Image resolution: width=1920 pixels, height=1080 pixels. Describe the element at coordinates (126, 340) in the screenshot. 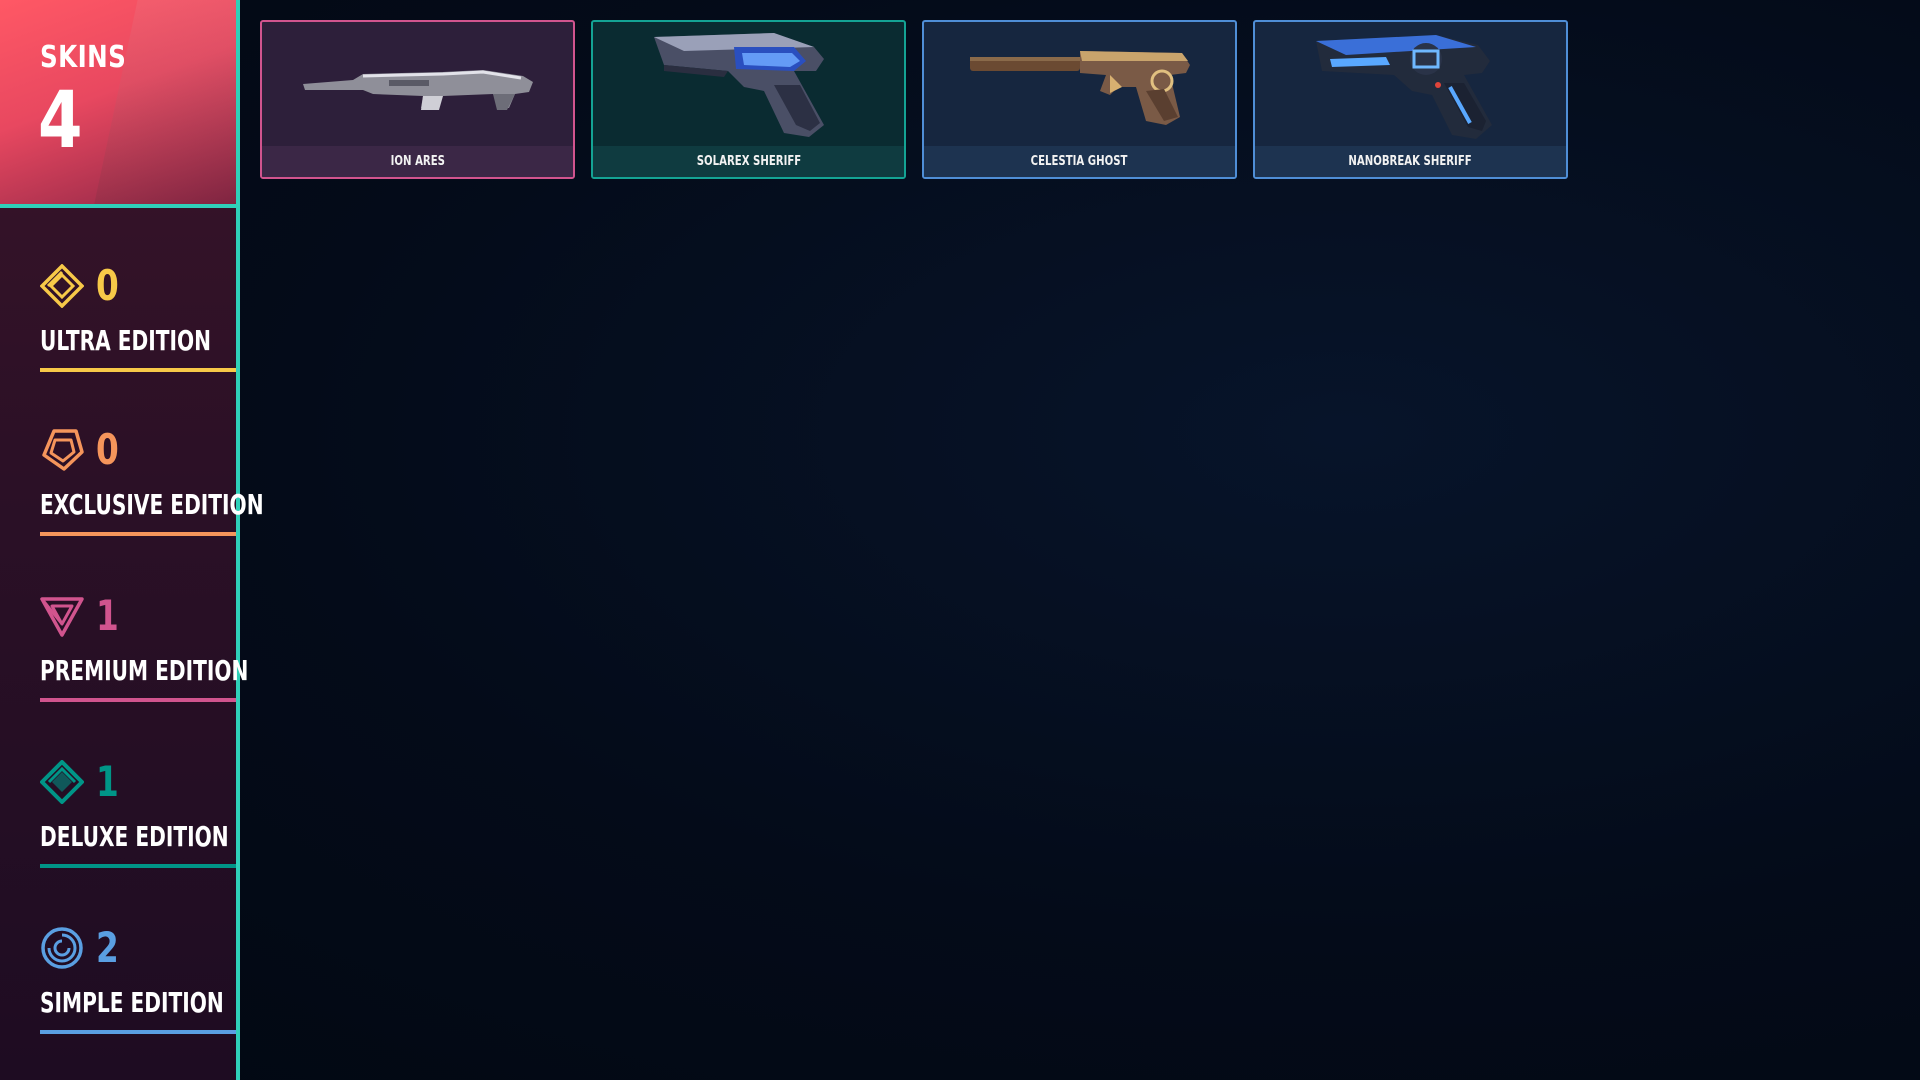

I see `tier-name: ULTRA EDITION` at that location.